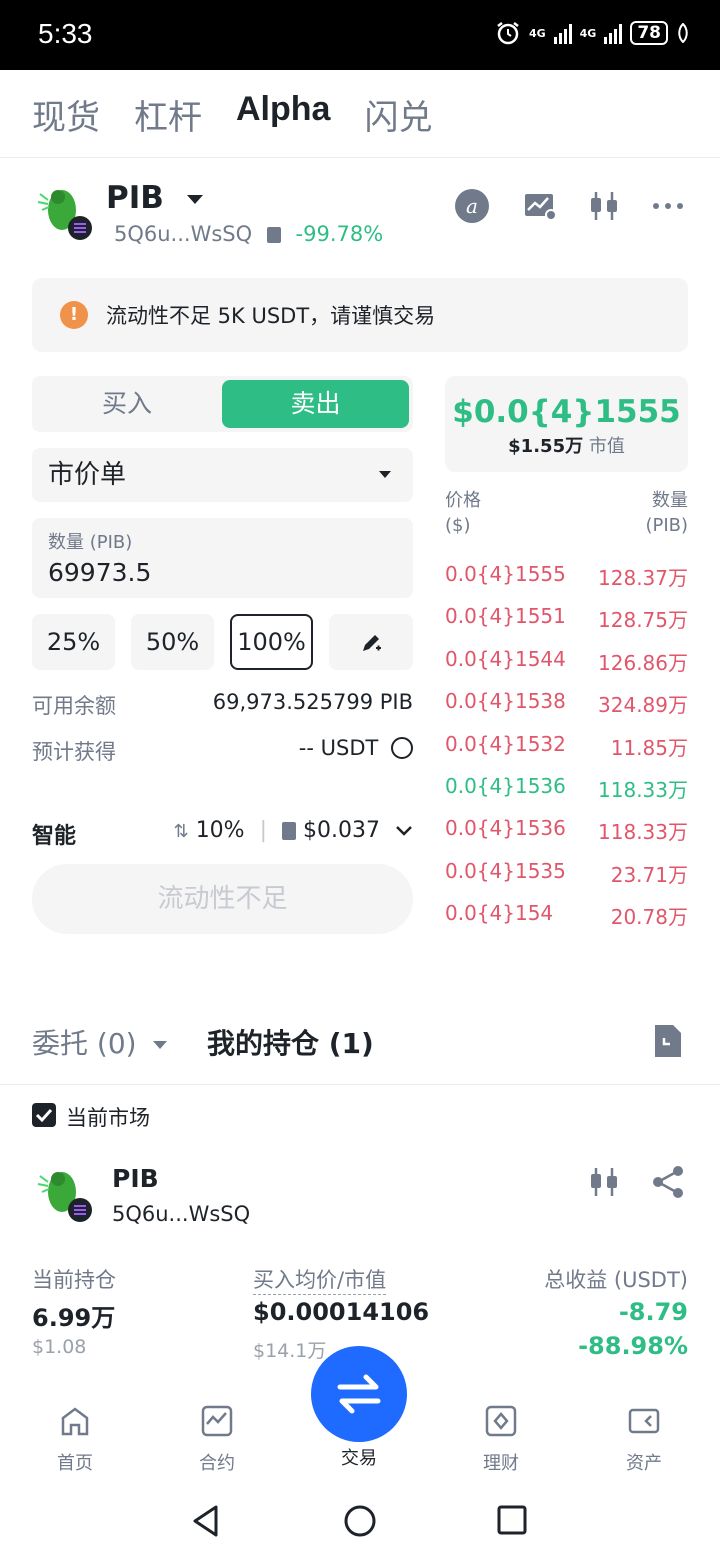 This screenshot has height=1560, width=720. I want to click on trade-type-tabs: 现货 杠杆 Alpha 闪兑, so click(232, 114).